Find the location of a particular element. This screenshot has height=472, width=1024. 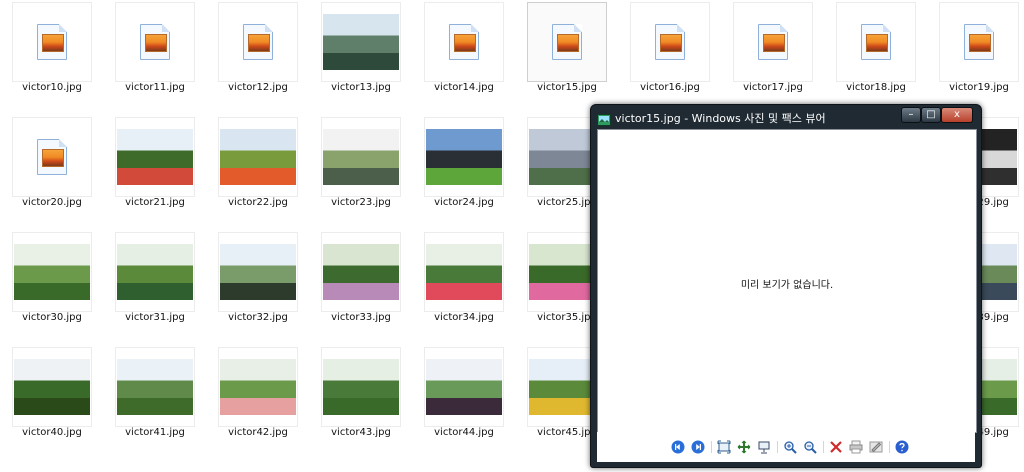

file-item: victor24.jpg is located at coordinates (464, 174).